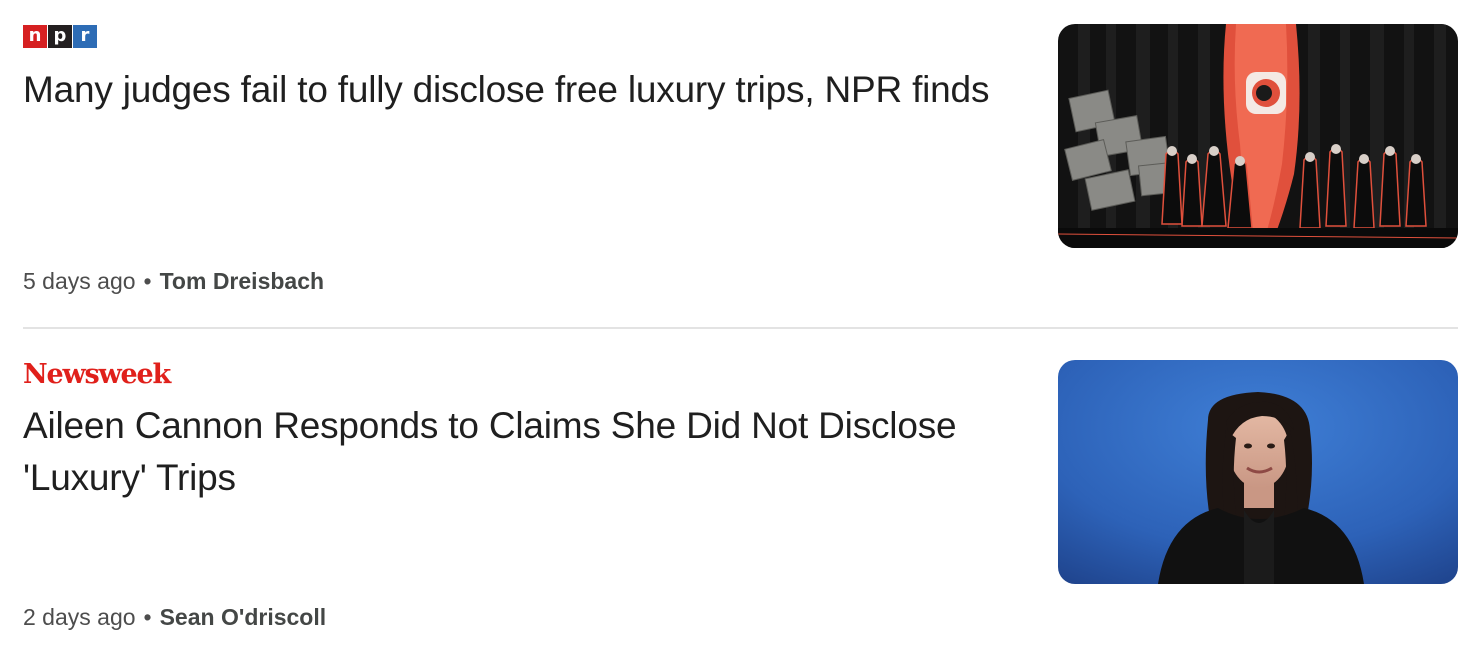 This screenshot has width=1476, height=650. I want to click on article-meta: 2 days ago • Sean O'driscoll, so click(174, 617).